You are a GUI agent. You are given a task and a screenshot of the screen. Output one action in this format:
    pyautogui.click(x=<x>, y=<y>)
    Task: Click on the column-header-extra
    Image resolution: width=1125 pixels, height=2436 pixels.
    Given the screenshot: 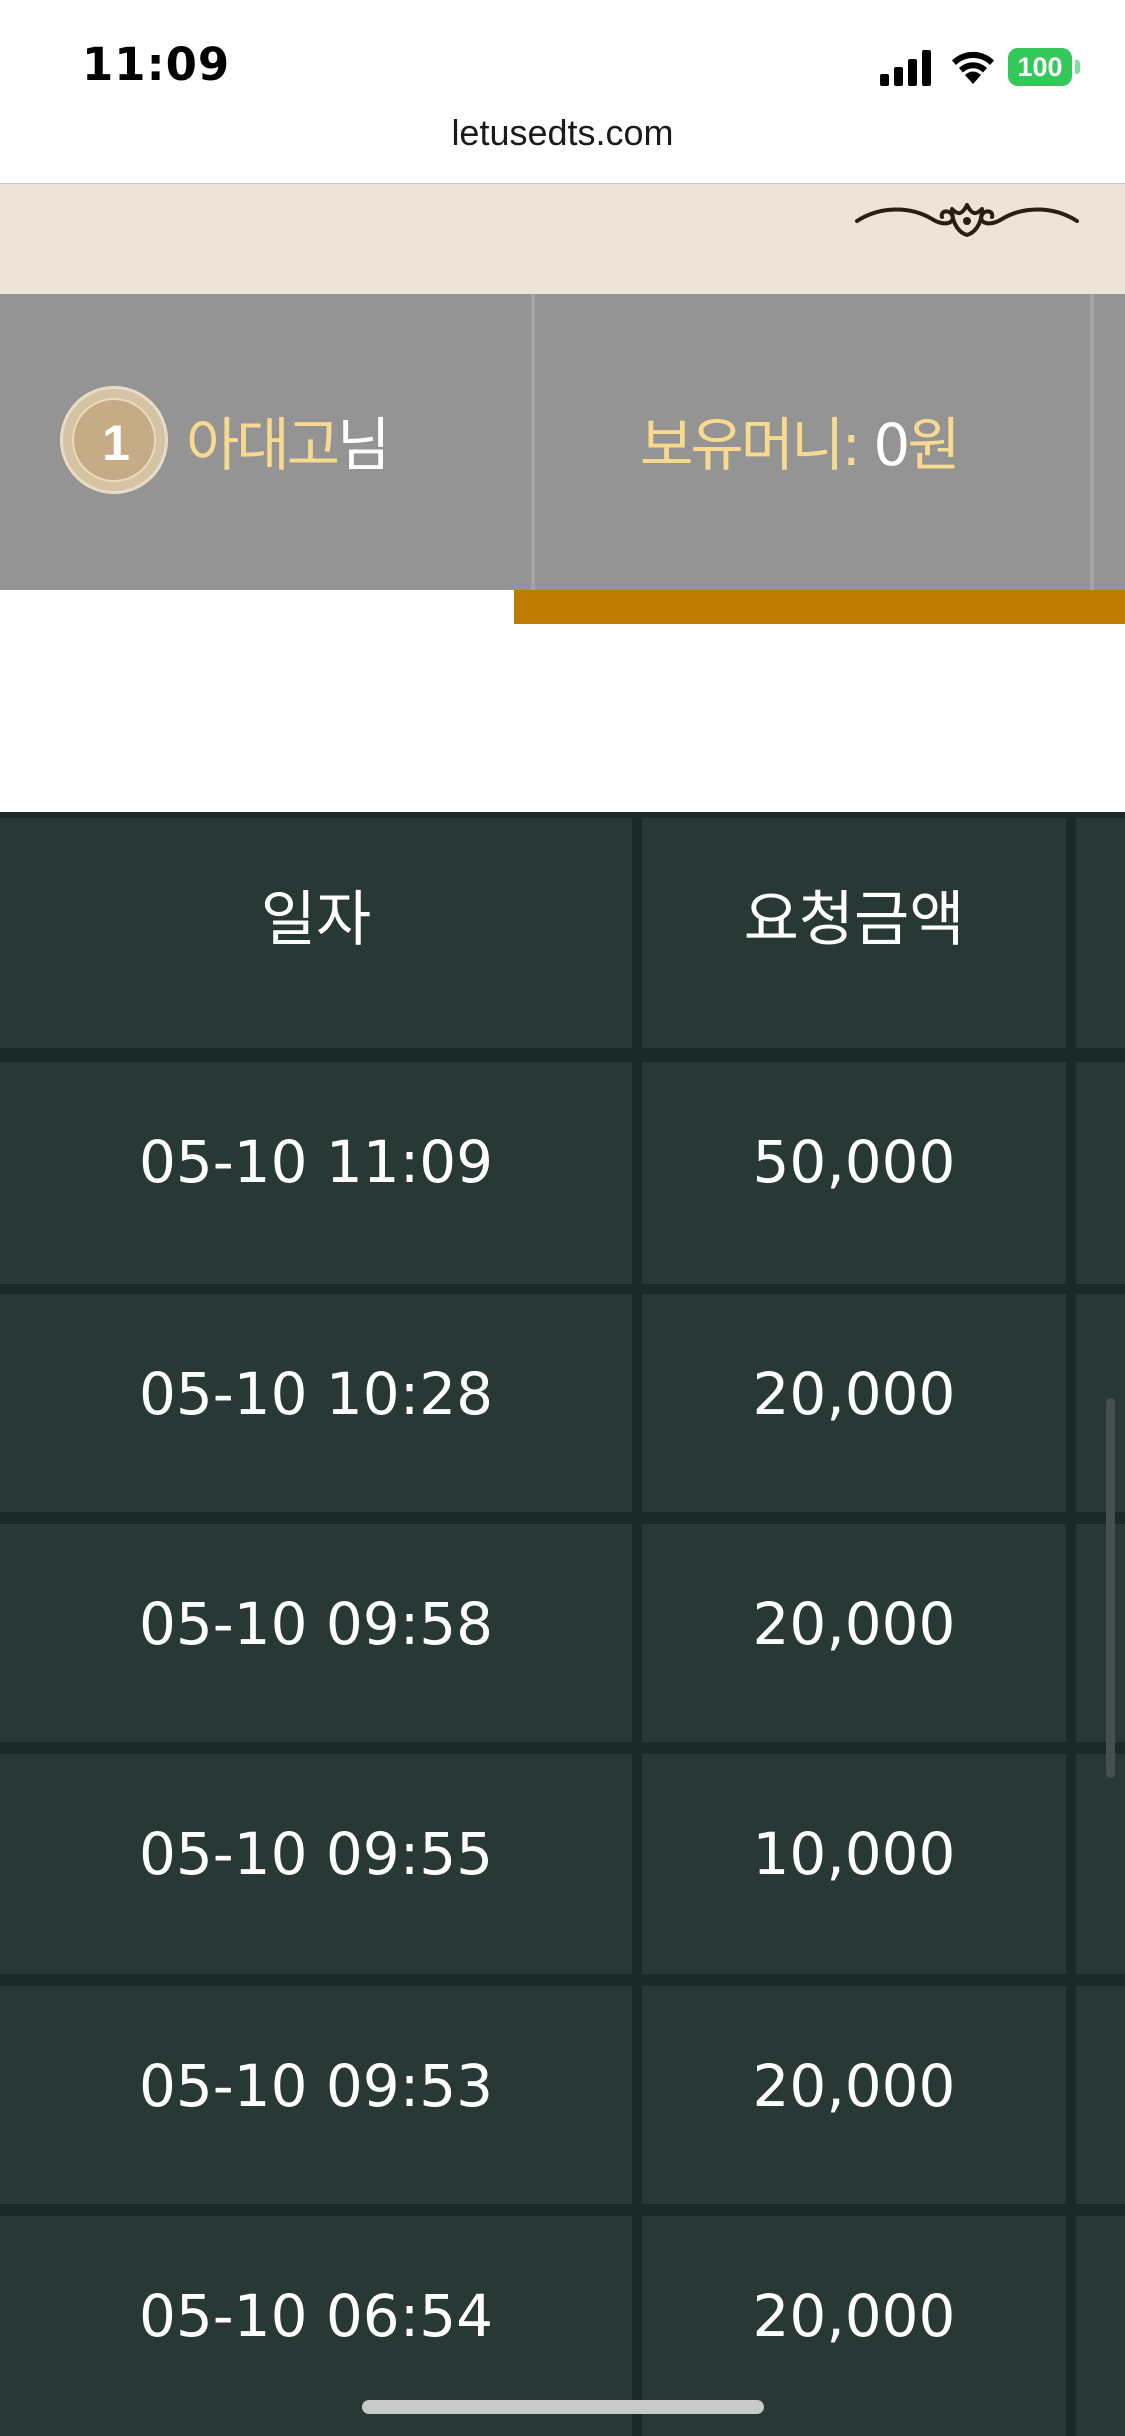 What is the action you would take?
    pyautogui.click(x=1100, y=933)
    